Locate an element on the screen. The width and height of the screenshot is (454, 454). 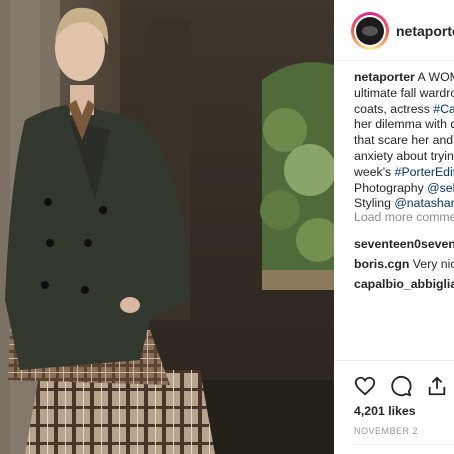
caption-line: coats, actress #Car is located at coordinates (404, 110).